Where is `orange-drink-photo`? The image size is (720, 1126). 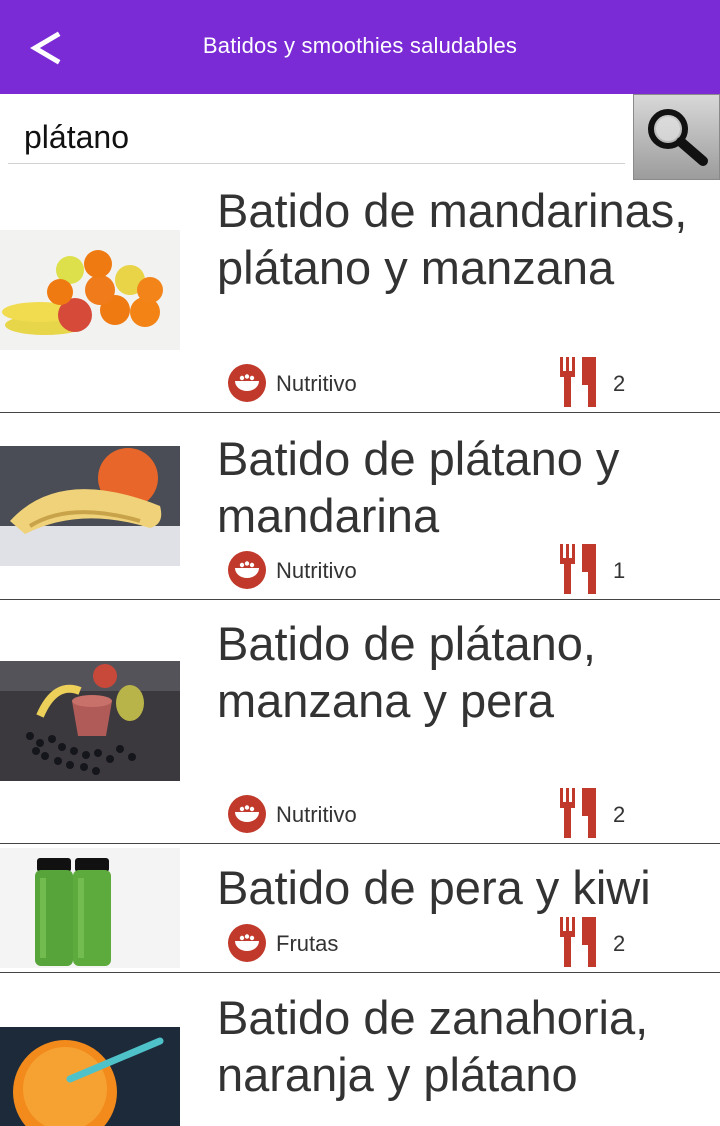 orange-drink-photo is located at coordinates (90, 1076).